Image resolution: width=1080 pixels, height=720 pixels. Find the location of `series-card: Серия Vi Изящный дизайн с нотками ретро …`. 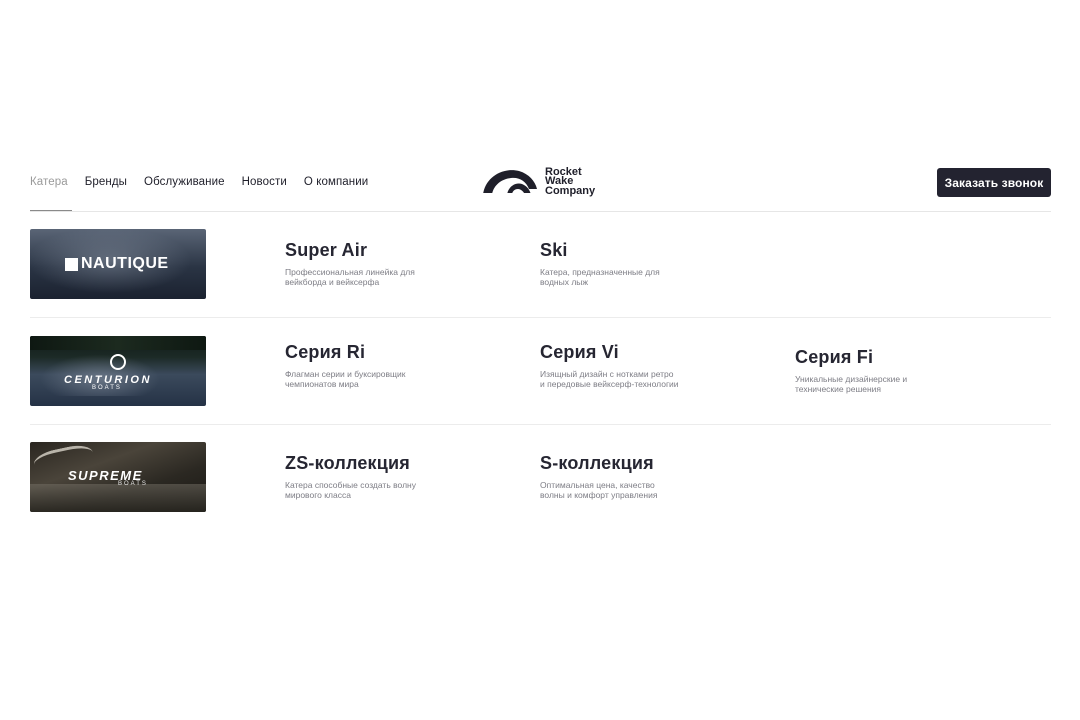

series-card: Серия Vi Изящный дизайн с нотками ретро … is located at coordinates (610, 365).